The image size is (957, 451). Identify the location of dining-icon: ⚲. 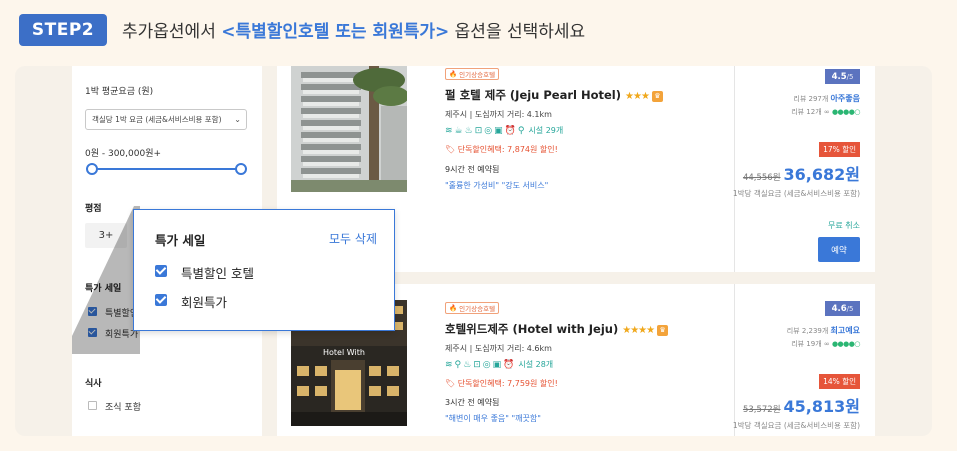
(459, 365).